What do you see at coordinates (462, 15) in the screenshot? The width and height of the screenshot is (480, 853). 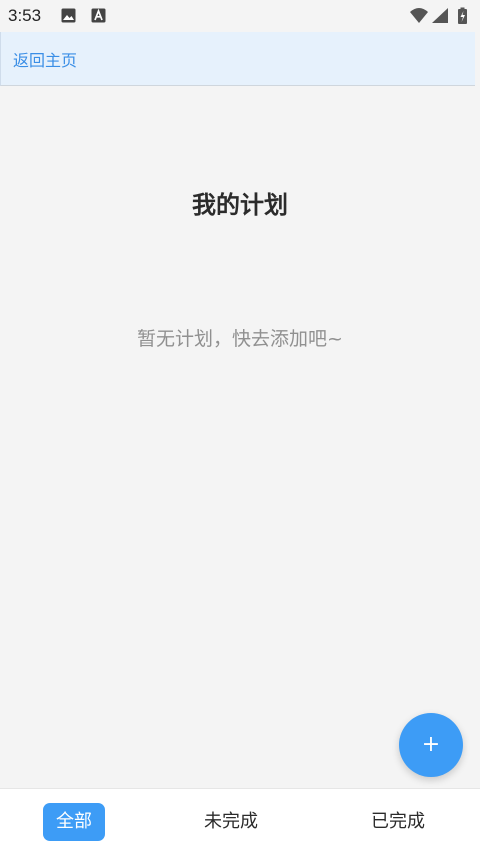 I see `battery-icon` at bounding box center [462, 15].